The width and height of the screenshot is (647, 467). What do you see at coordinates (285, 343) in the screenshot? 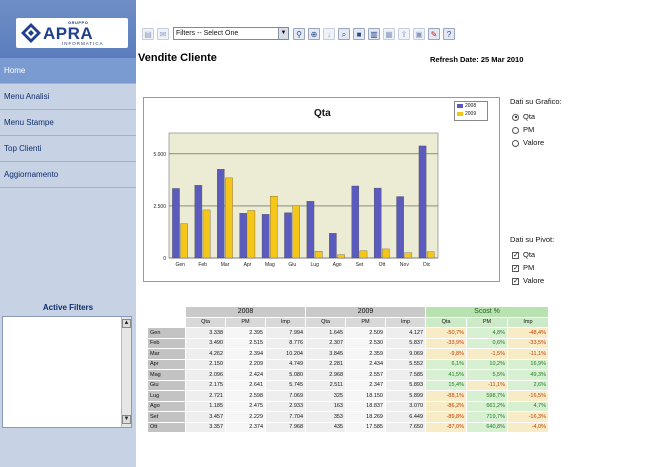
I see `table-cell: 8.776` at bounding box center [285, 343].